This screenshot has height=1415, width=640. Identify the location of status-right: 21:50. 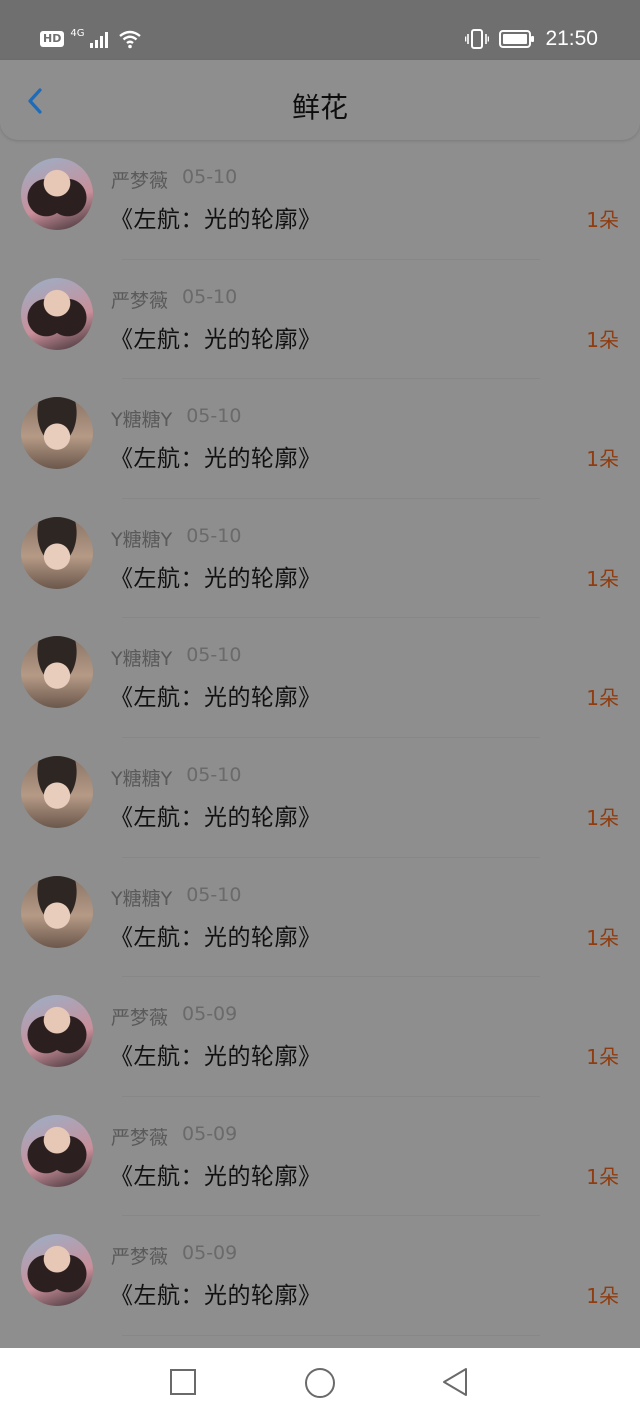
(531, 39).